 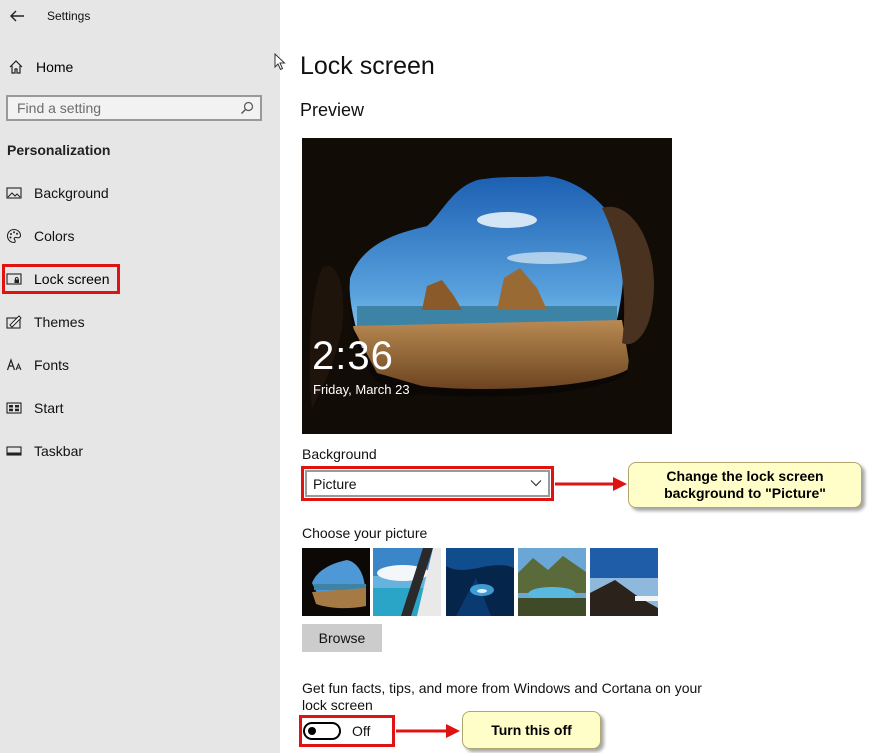 What do you see at coordinates (312, 731) in the screenshot?
I see `toggle-knob` at bounding box center [312, 731].